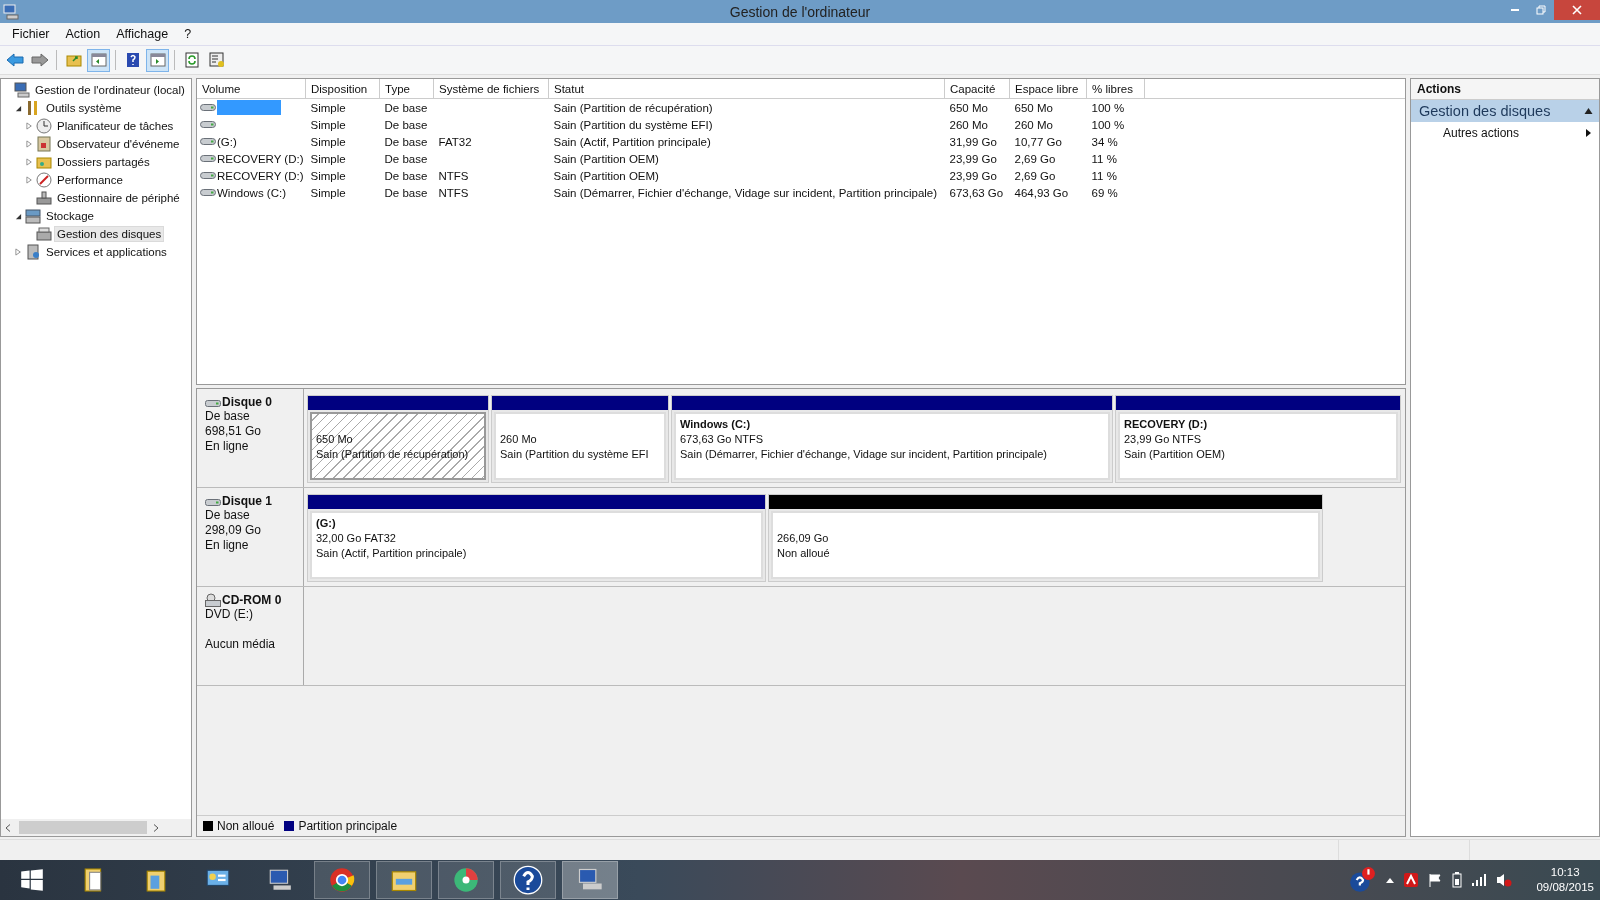 This screenshot has width=1600, height=900. Describe the element at coordinates (1565, 880) in the screenshot. I see `clock: 10:13 09/08/2015` at that location.